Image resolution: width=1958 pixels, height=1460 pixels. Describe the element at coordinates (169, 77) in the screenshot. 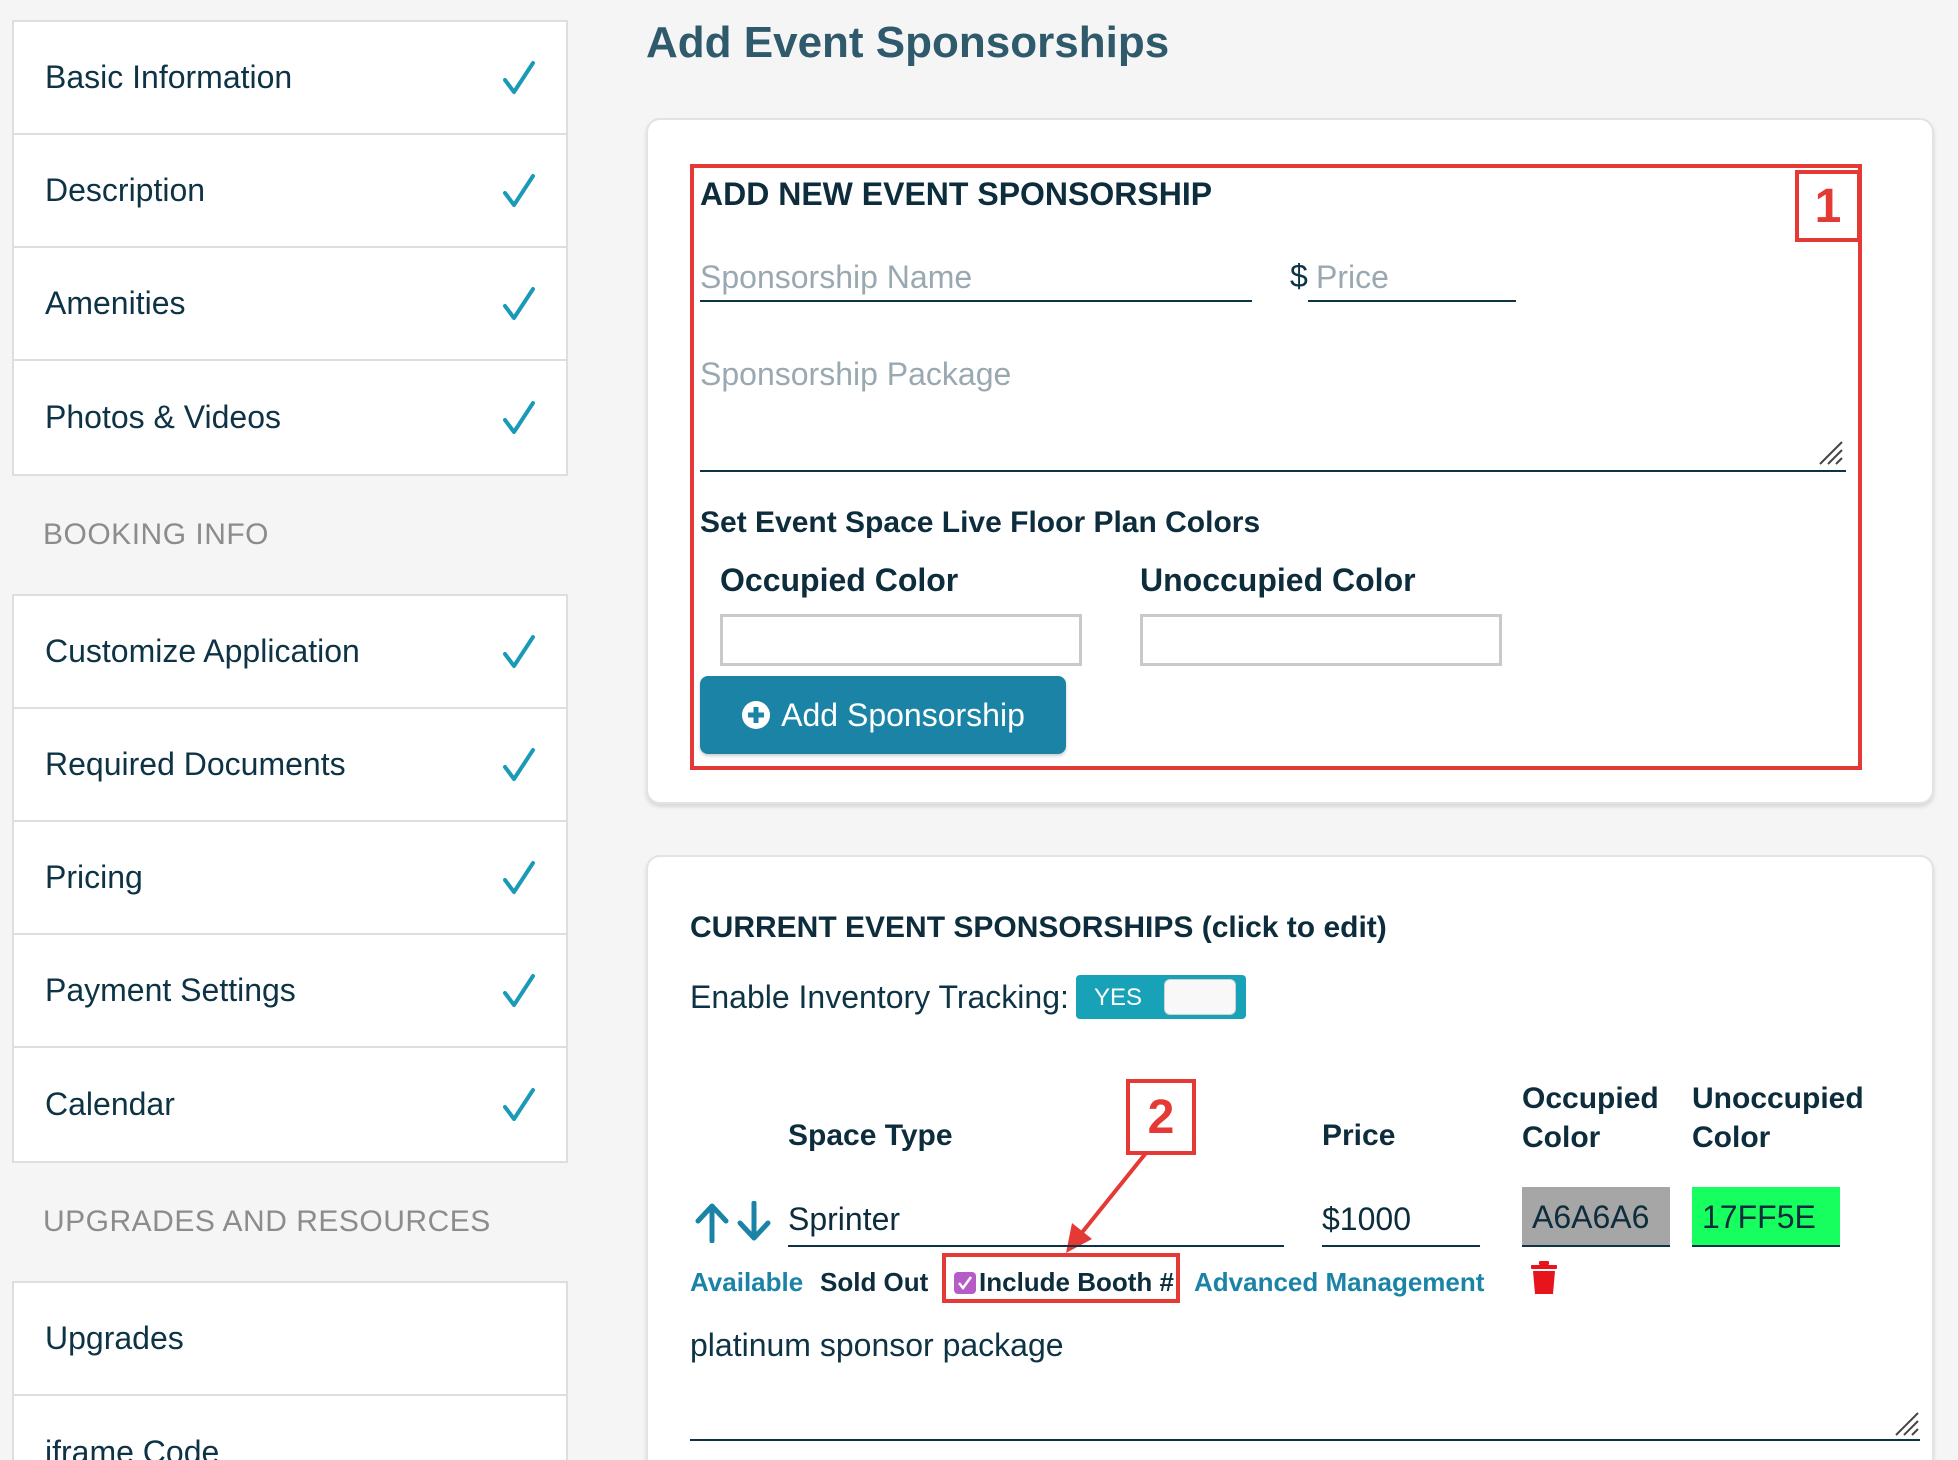

I see `sidebar-item-label: Basic Information` at that location.